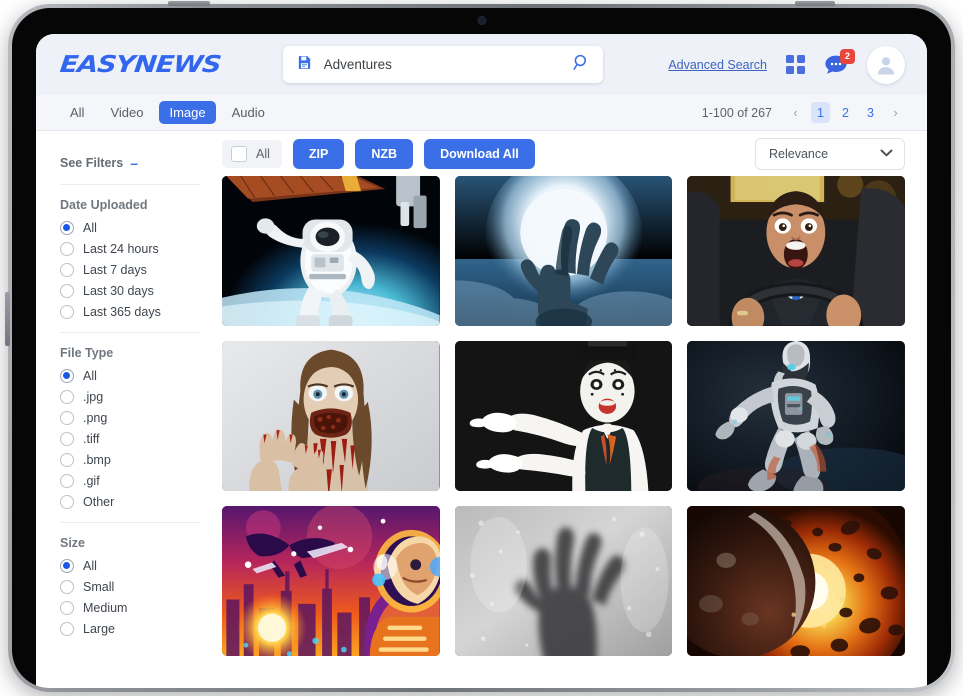 The image size is (963, 696). I want to click on device-top-right-button, so click(815, 3).